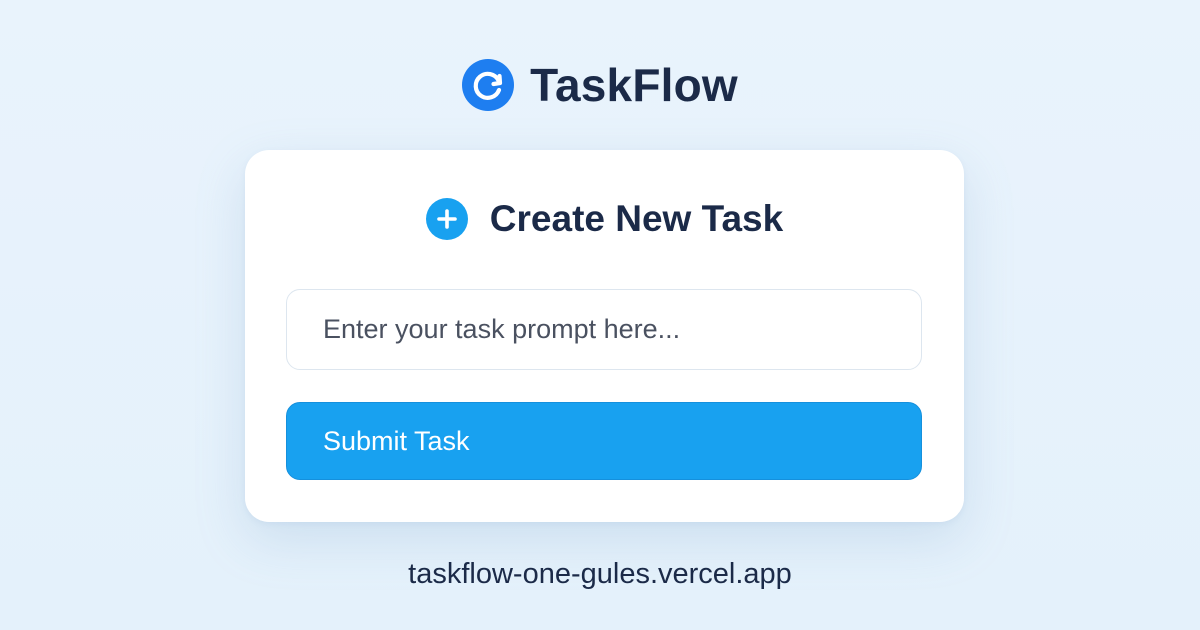 Image resolution: width=1200 pixels, height=630 pixels. Describe the element at coordinates (634, 85) in the screenshot. I see `brand-name: TaskFlow` at that location.